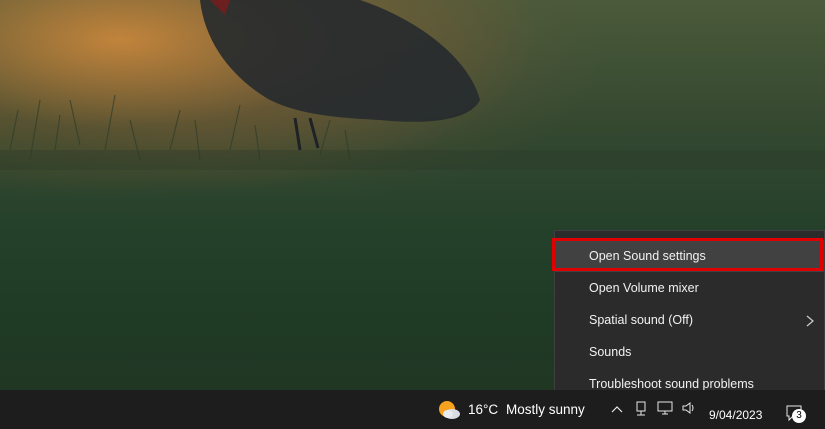  What do you see at coordinates (483, 409) in the screenshot?
I see `weather-temperature: 16°C` at bounding box center [483, 409].